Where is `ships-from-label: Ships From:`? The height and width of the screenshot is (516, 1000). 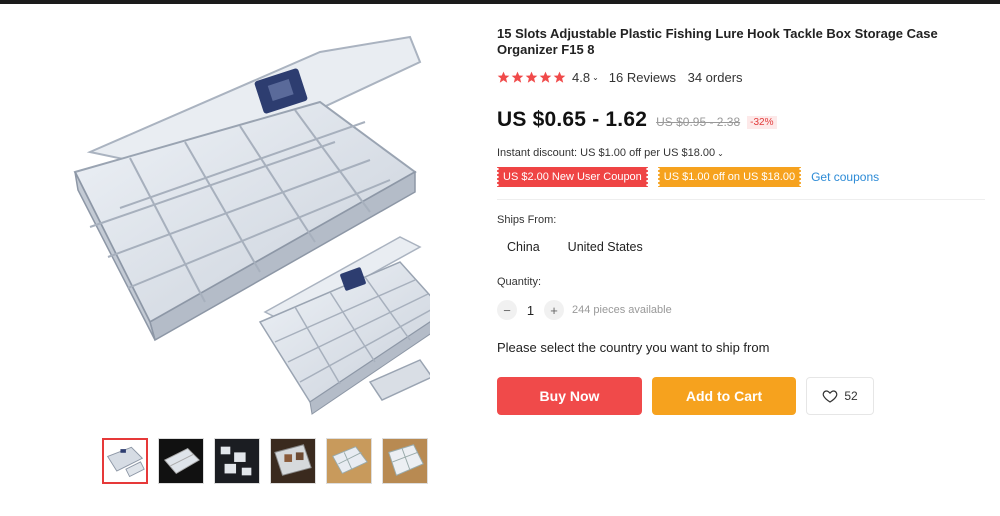 ships-from-label: Ships From: is located at coordinates (527, 220).